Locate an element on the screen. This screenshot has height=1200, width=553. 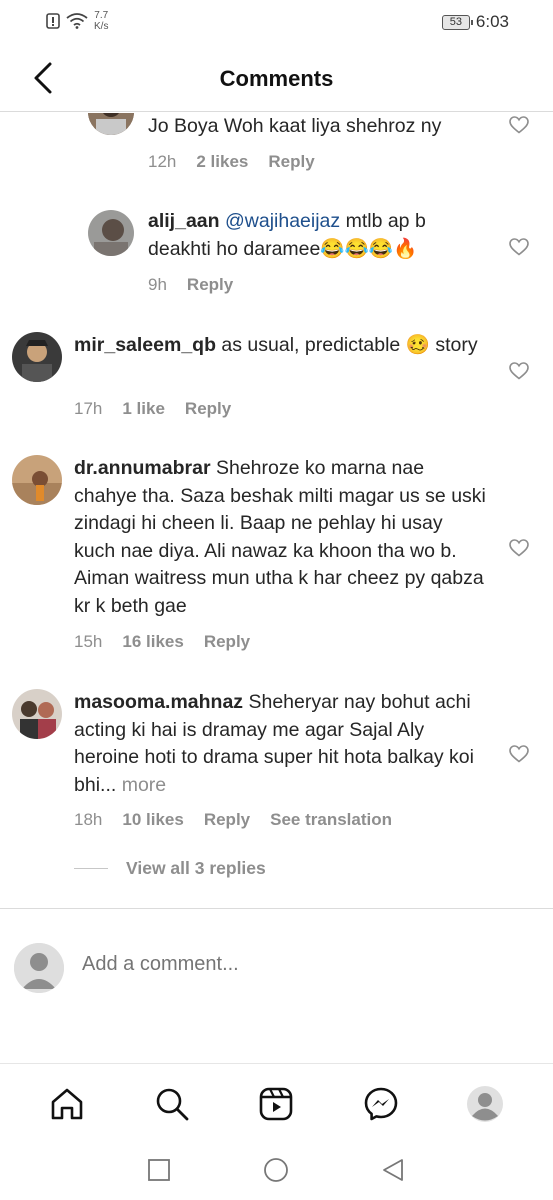
comment-meta: 17h 1 like Reply is located at coordinates (152, 409).